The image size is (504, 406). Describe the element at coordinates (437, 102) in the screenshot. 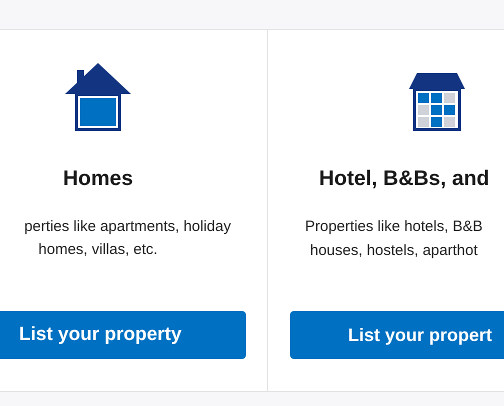

I see `hotel-icon` at that location.